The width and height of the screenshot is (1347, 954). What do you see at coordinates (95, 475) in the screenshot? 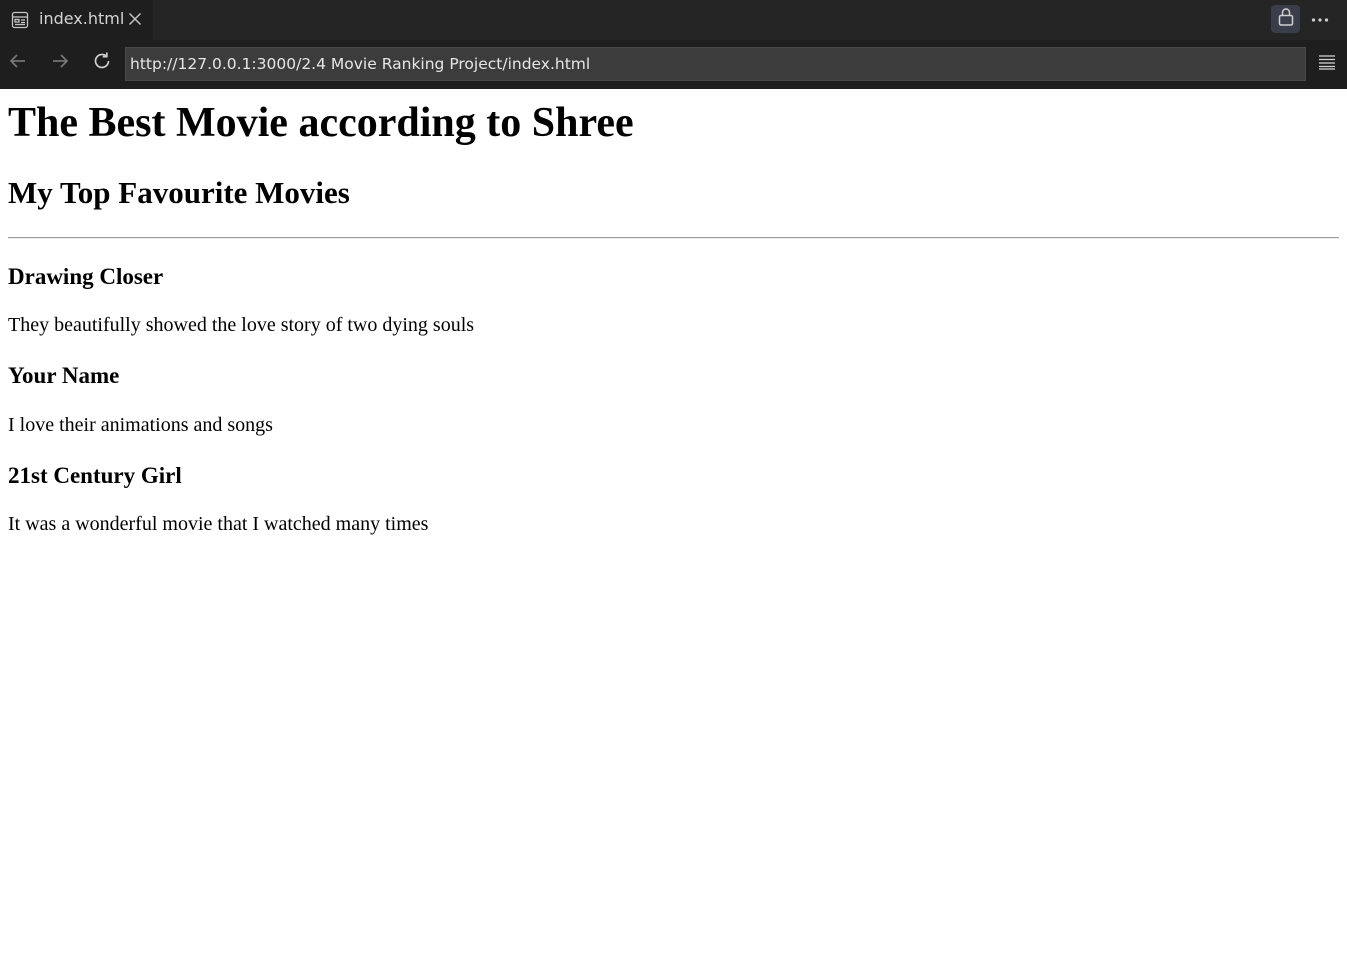
I see `movie-title: 21st Century Girl` at bounding box center [95, 475].